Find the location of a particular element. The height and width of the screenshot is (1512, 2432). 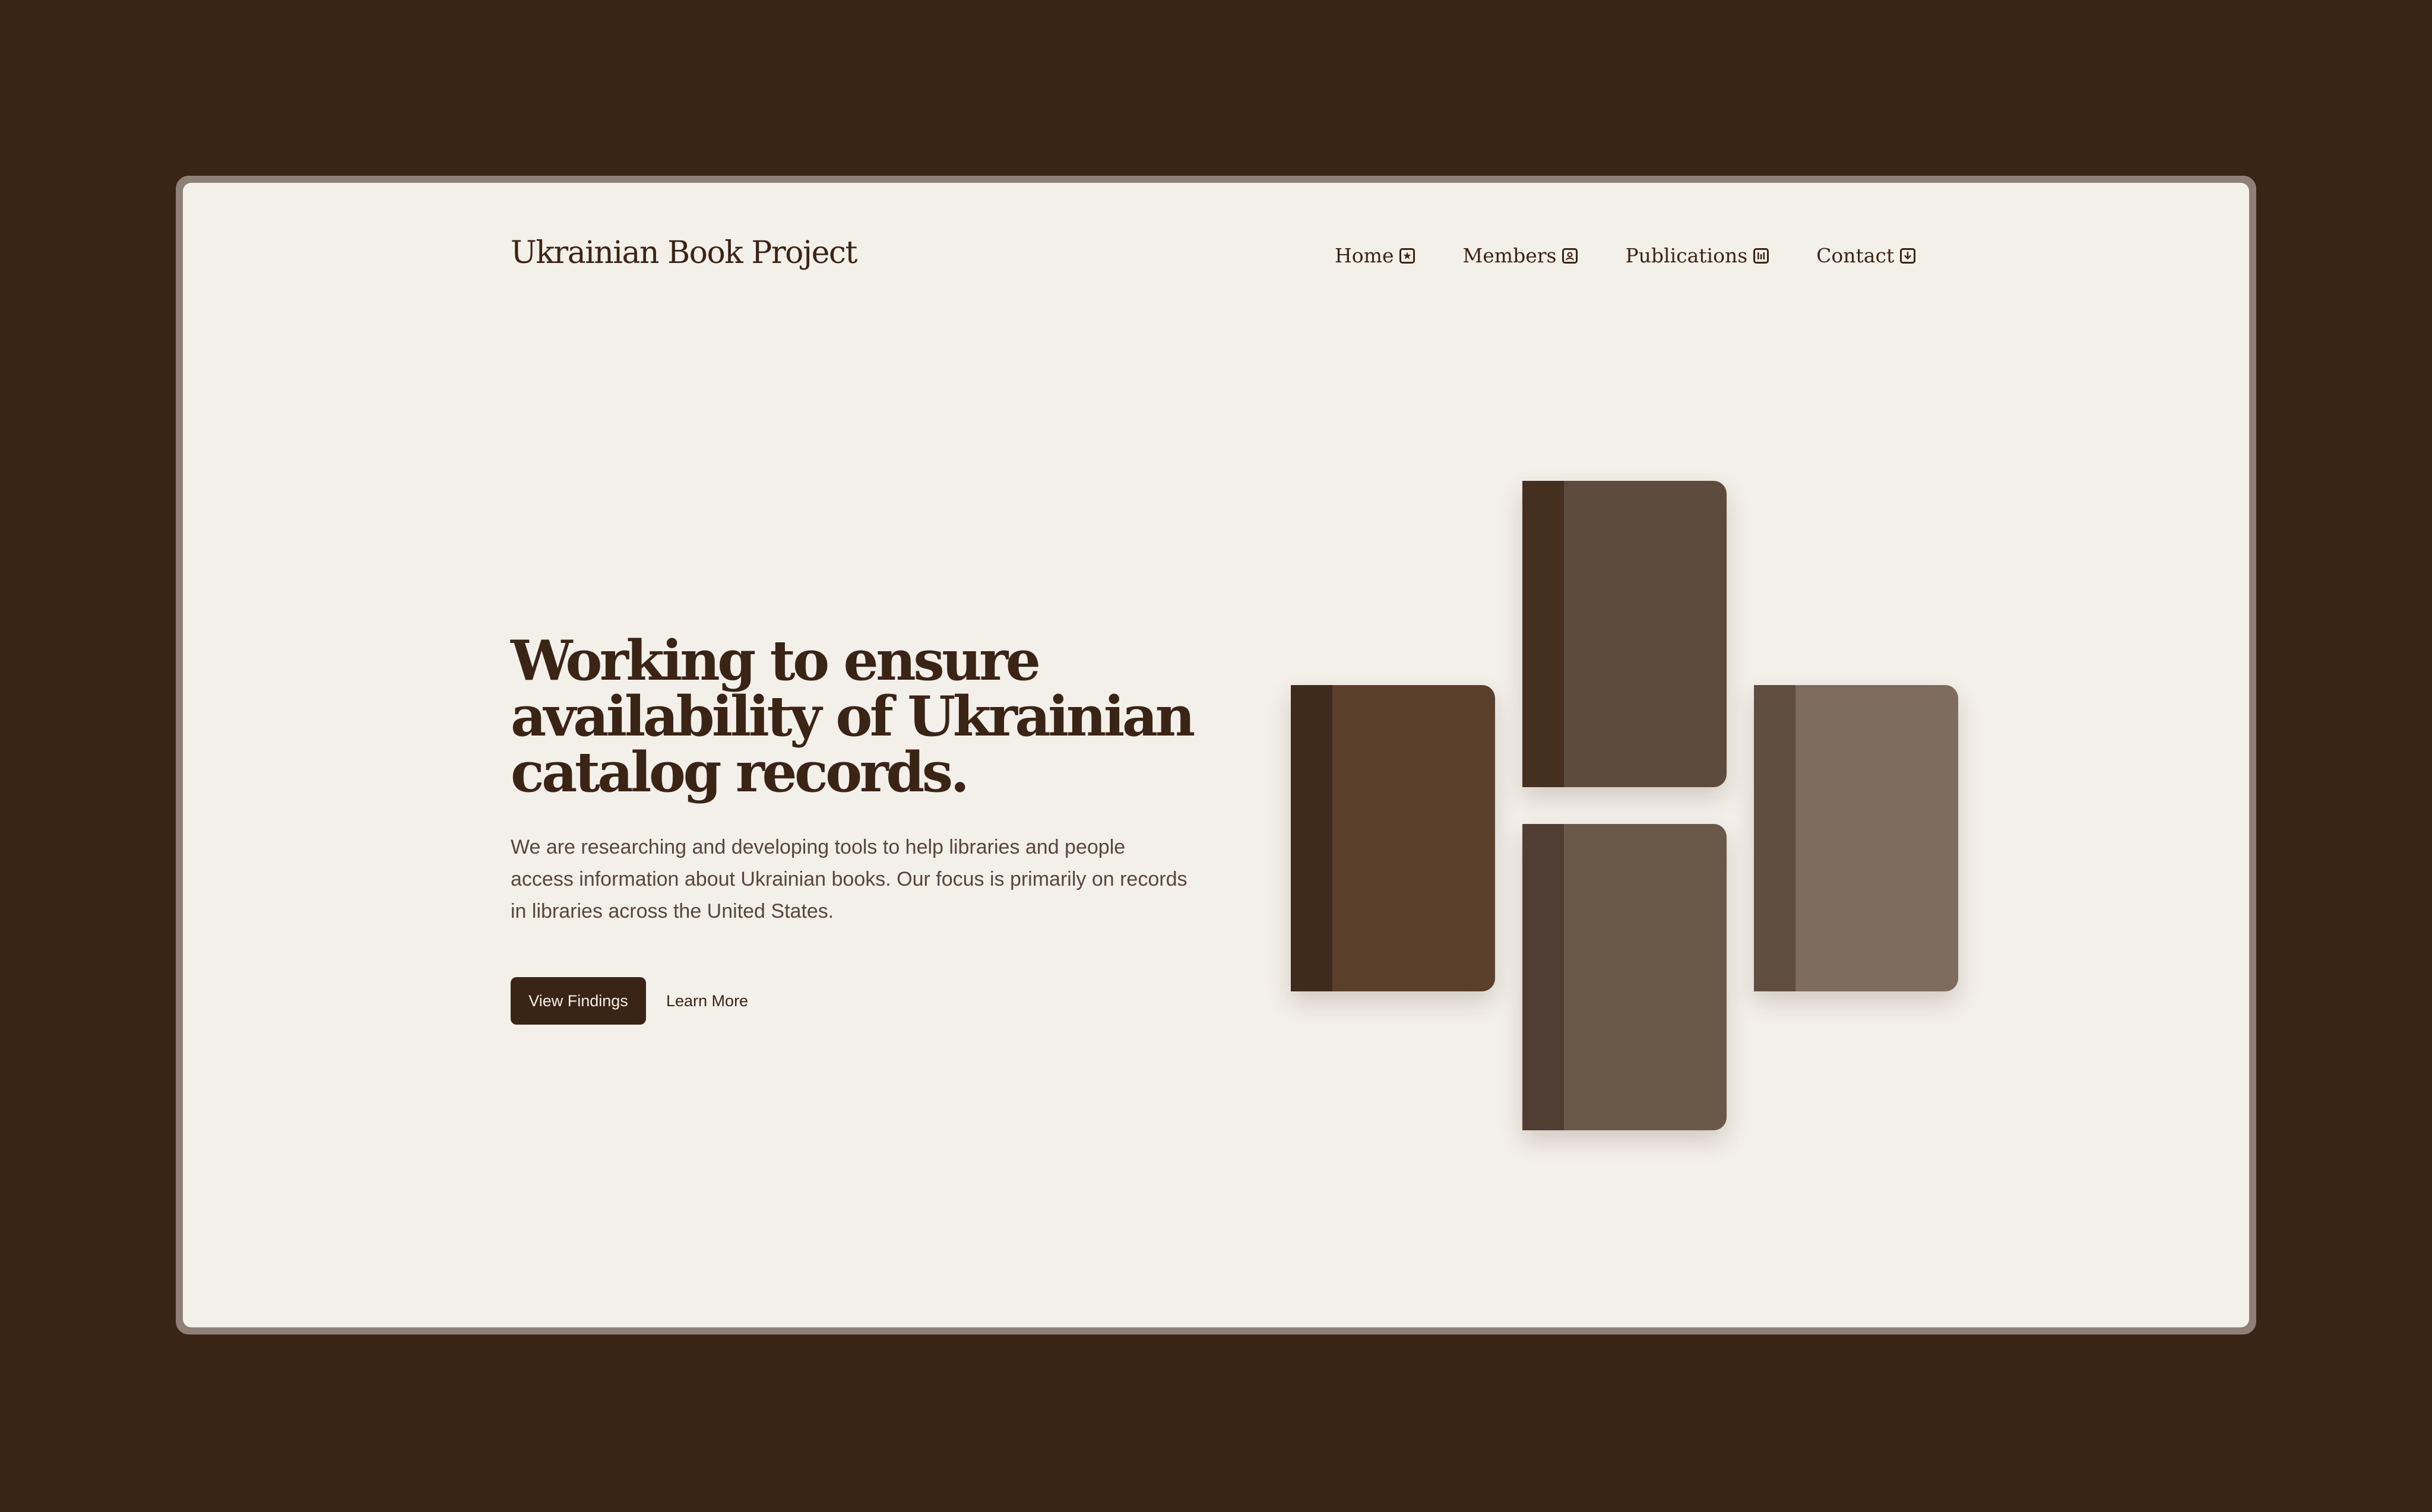

book-illustration-left is located at coordinates (1393, 838).